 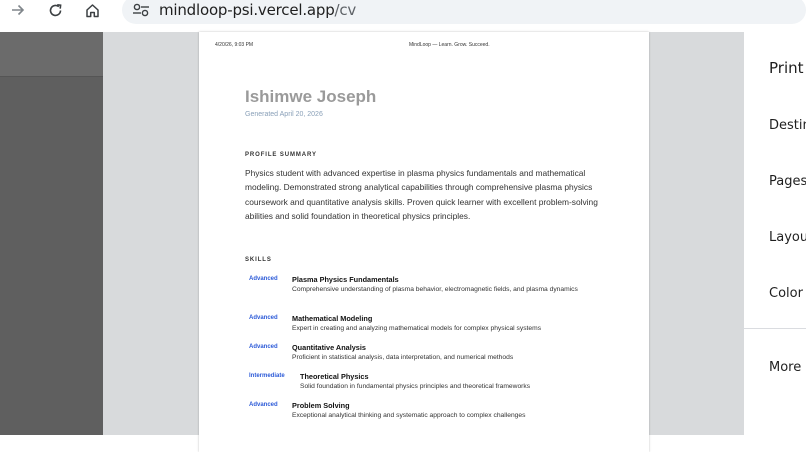 I want to click on page-site-title: MindLoop — Learn. Grow. Succeed., so click(x=449, y=45).